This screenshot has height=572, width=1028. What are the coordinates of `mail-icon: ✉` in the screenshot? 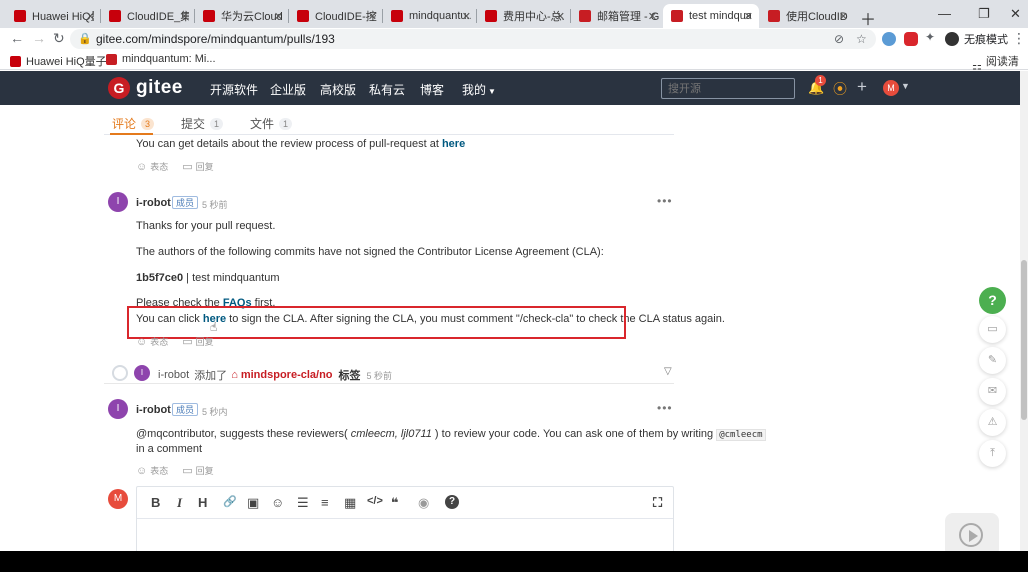 It's located at (992, 391).